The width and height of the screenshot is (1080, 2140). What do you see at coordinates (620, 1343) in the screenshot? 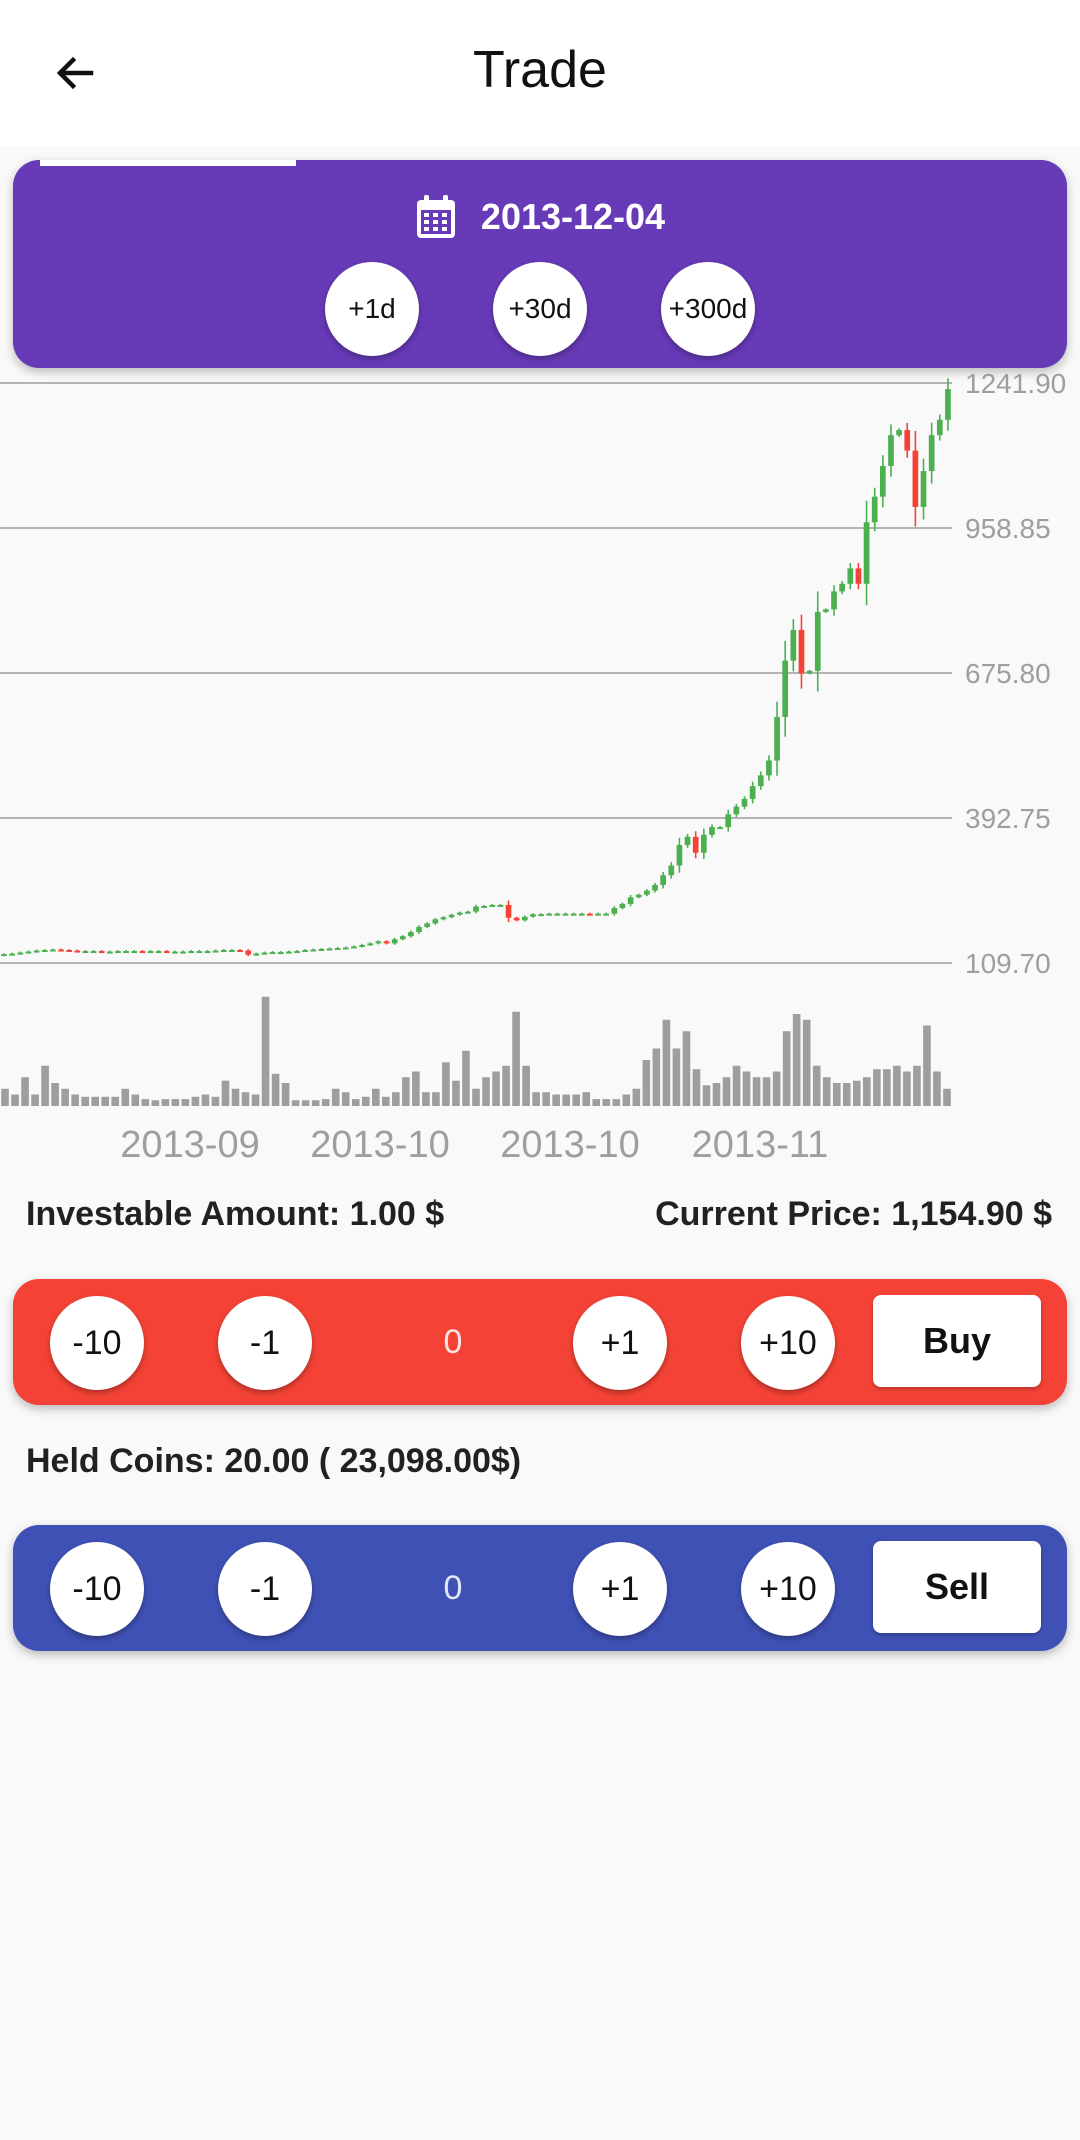
I see `buy-plus-1-button: +1` at bounding box center [620, 1343].